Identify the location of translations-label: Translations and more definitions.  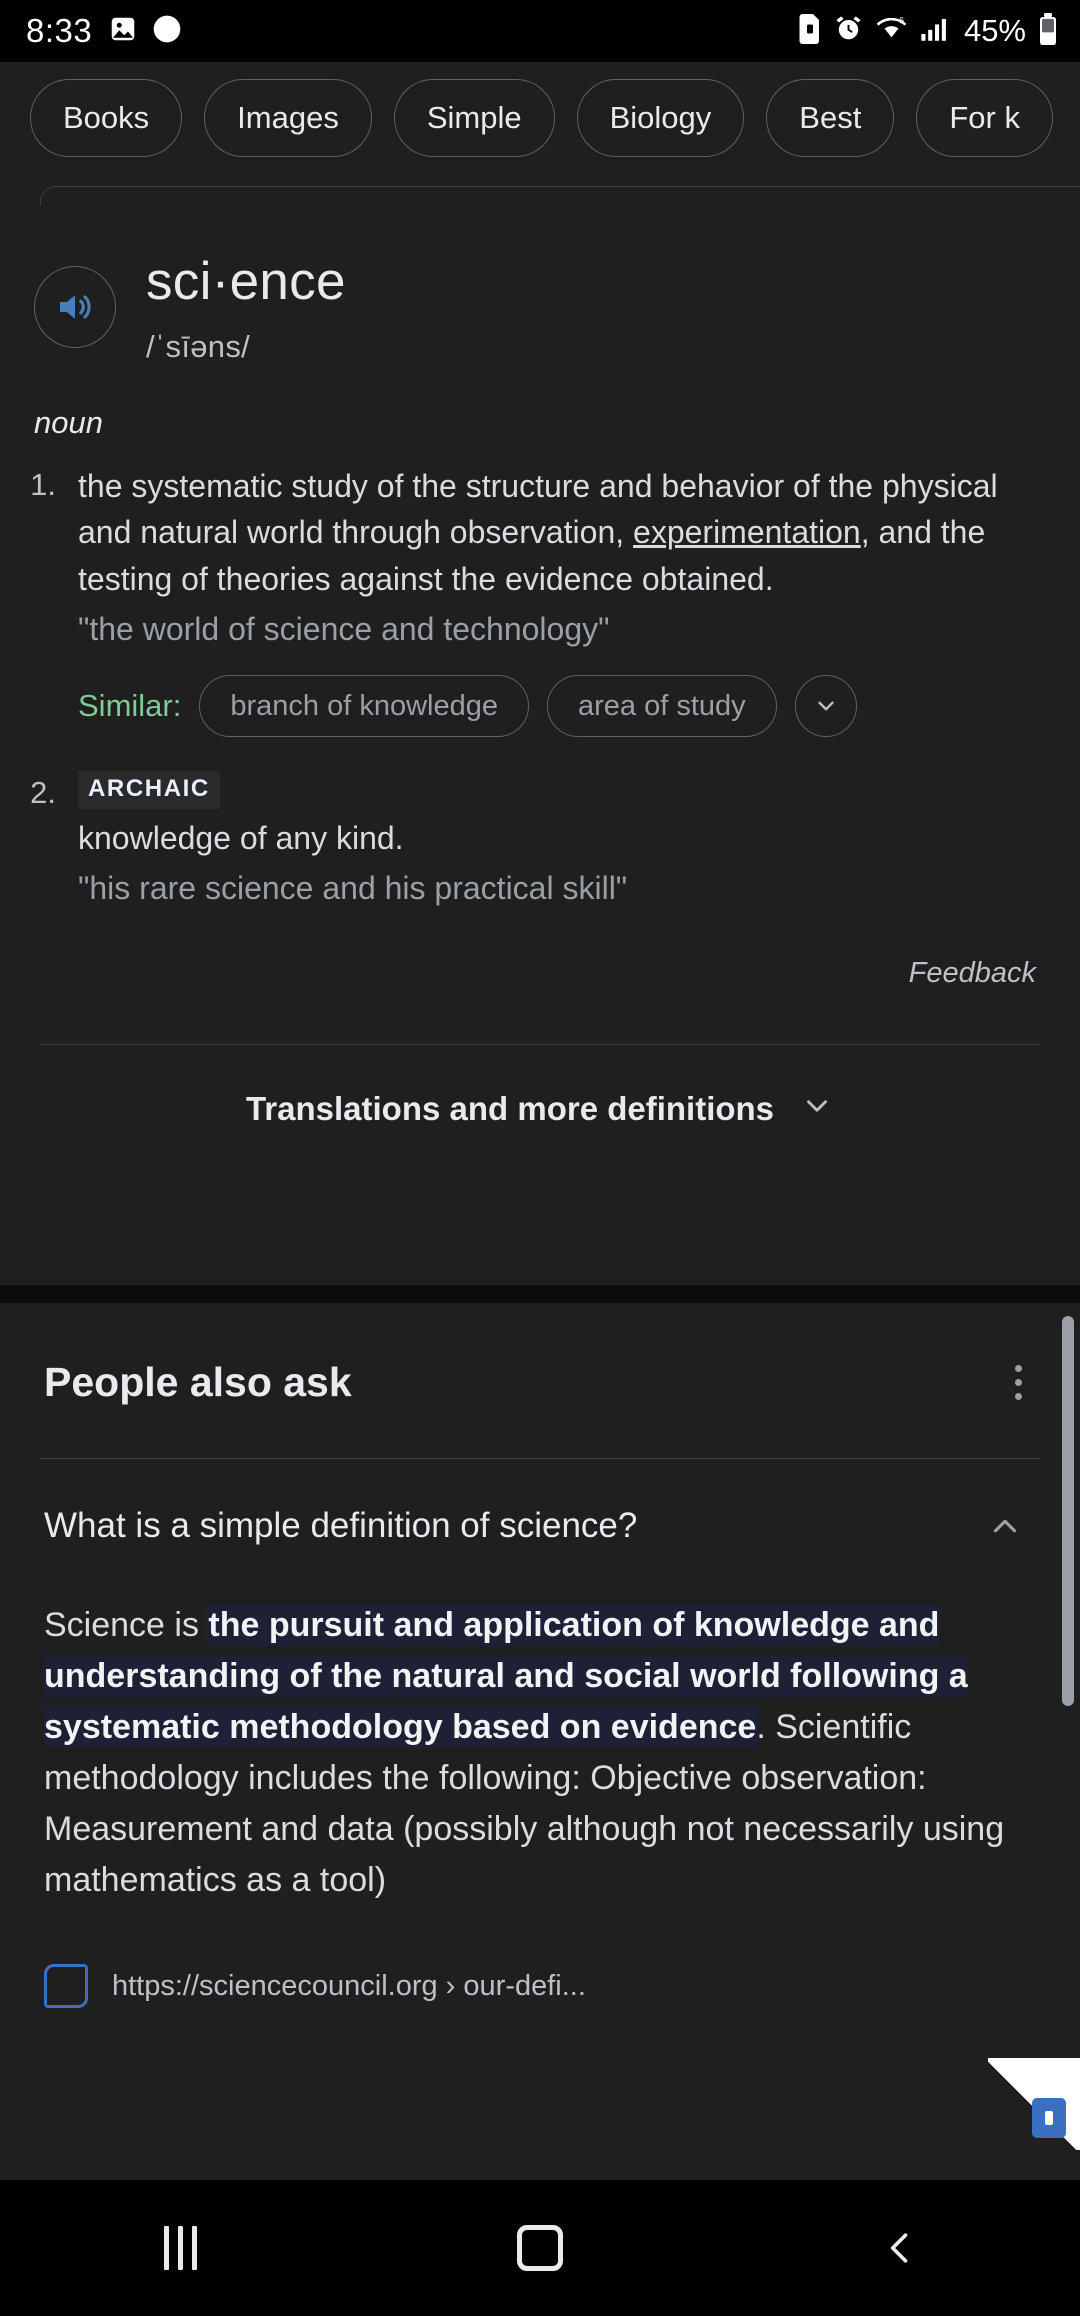
(510, 1108).